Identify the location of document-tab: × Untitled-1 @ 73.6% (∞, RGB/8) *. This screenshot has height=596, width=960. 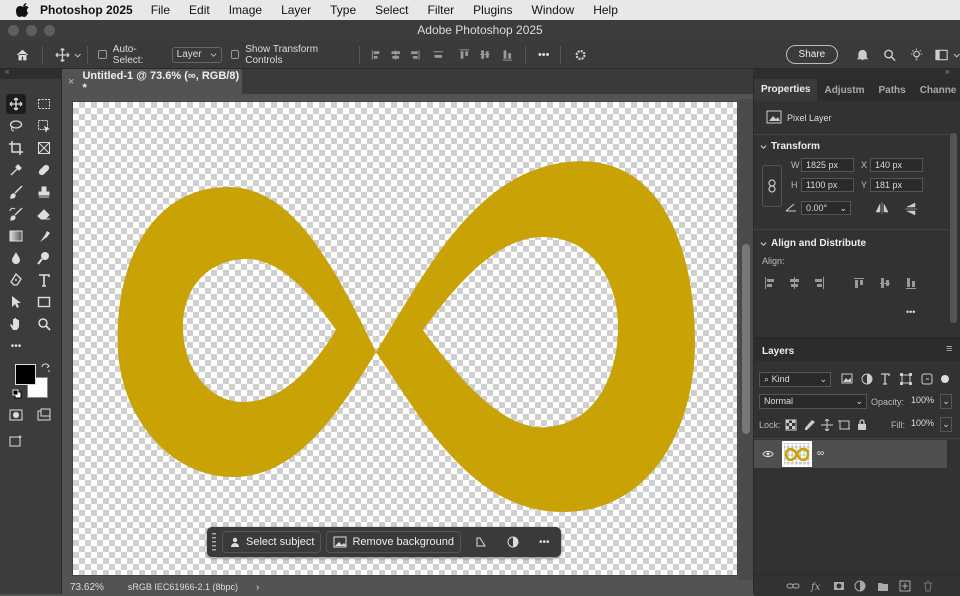
(152, 81).